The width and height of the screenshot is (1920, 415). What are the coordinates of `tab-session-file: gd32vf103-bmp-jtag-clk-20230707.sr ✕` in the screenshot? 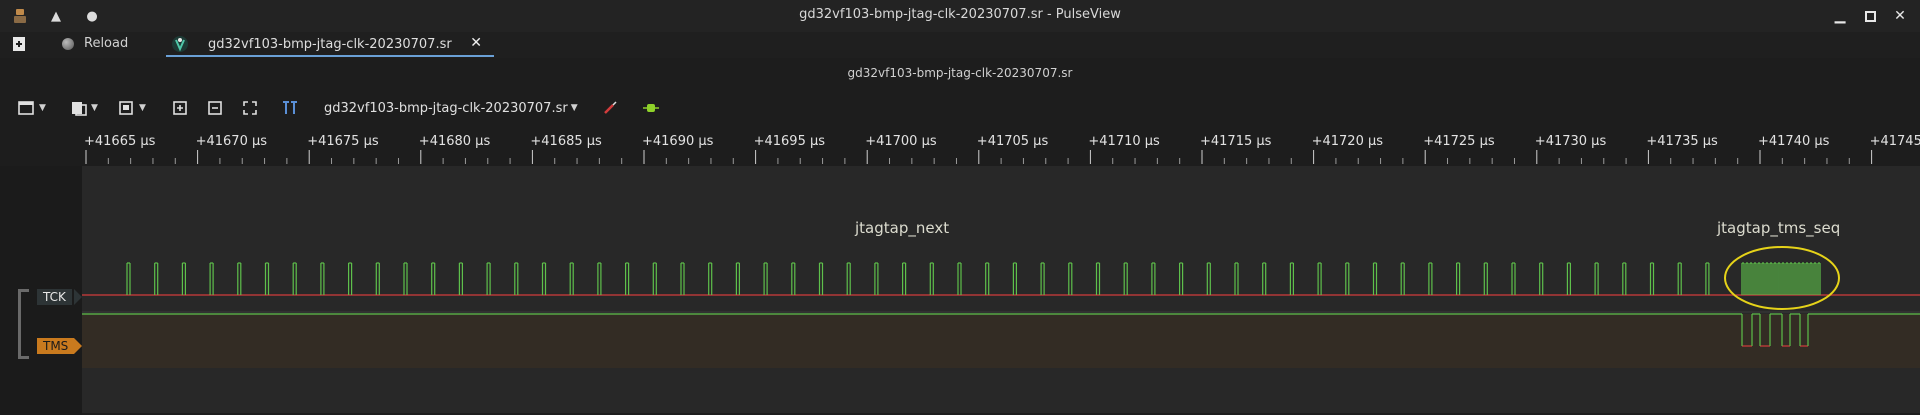 It's located at (330, 45).